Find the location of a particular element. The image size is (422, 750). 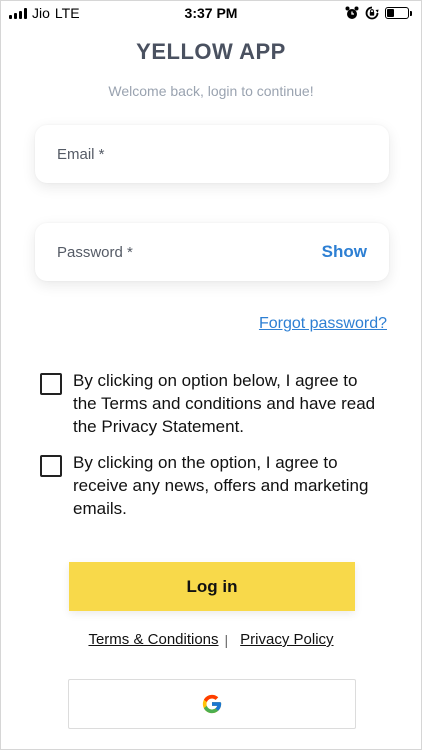

status-left: Jio LTE is located at coordinates (44, 13).